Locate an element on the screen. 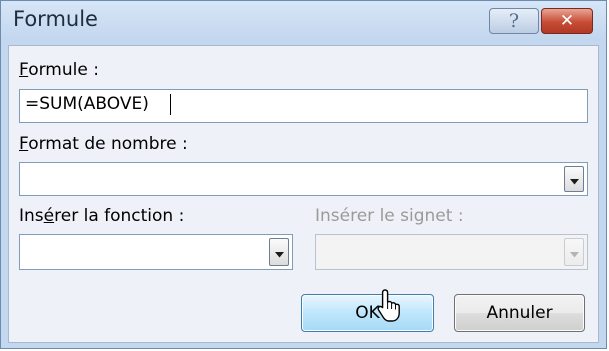  insert-bookmark-label: Insérer le signet : is located at coordinates (389, 216).